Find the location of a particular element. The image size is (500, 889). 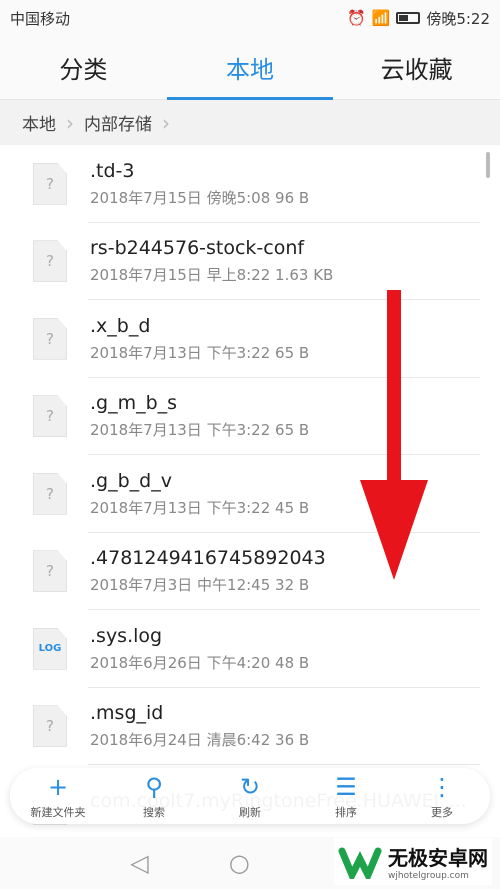

breadcrumb-internal-storage: 内部存储 is located at coordinates (118, 122).